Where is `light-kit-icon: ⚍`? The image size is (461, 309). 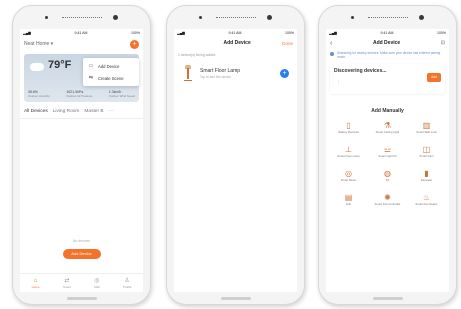 light-kit-icon: ⚍ is located at coordinates (387, 149).